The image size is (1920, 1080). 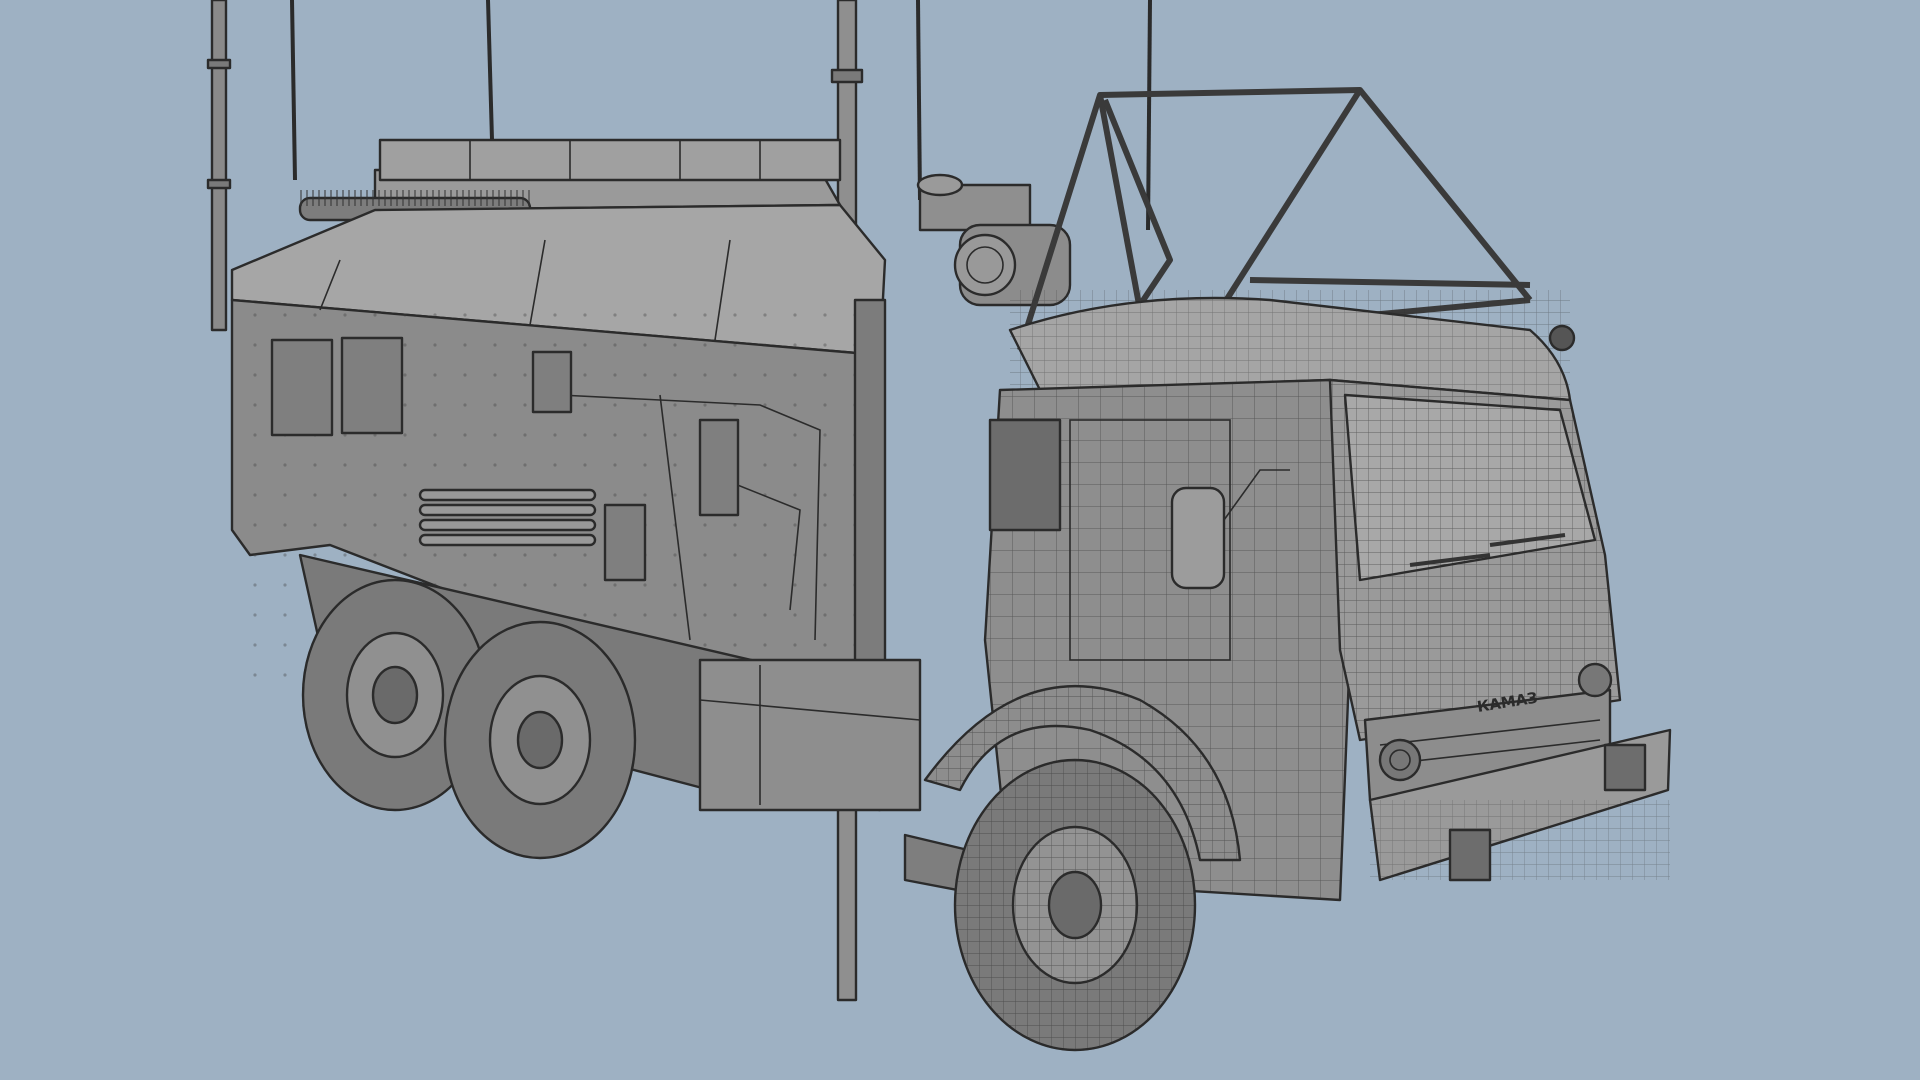 I want to click on side-mirror, so click(x=1198, y=538).